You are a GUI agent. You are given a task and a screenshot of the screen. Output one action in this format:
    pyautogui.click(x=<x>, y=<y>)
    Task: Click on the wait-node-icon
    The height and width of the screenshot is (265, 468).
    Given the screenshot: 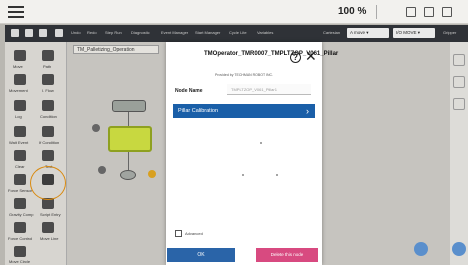 What is the action you would take?
    pyautogui.click(x=20, y=131)
    